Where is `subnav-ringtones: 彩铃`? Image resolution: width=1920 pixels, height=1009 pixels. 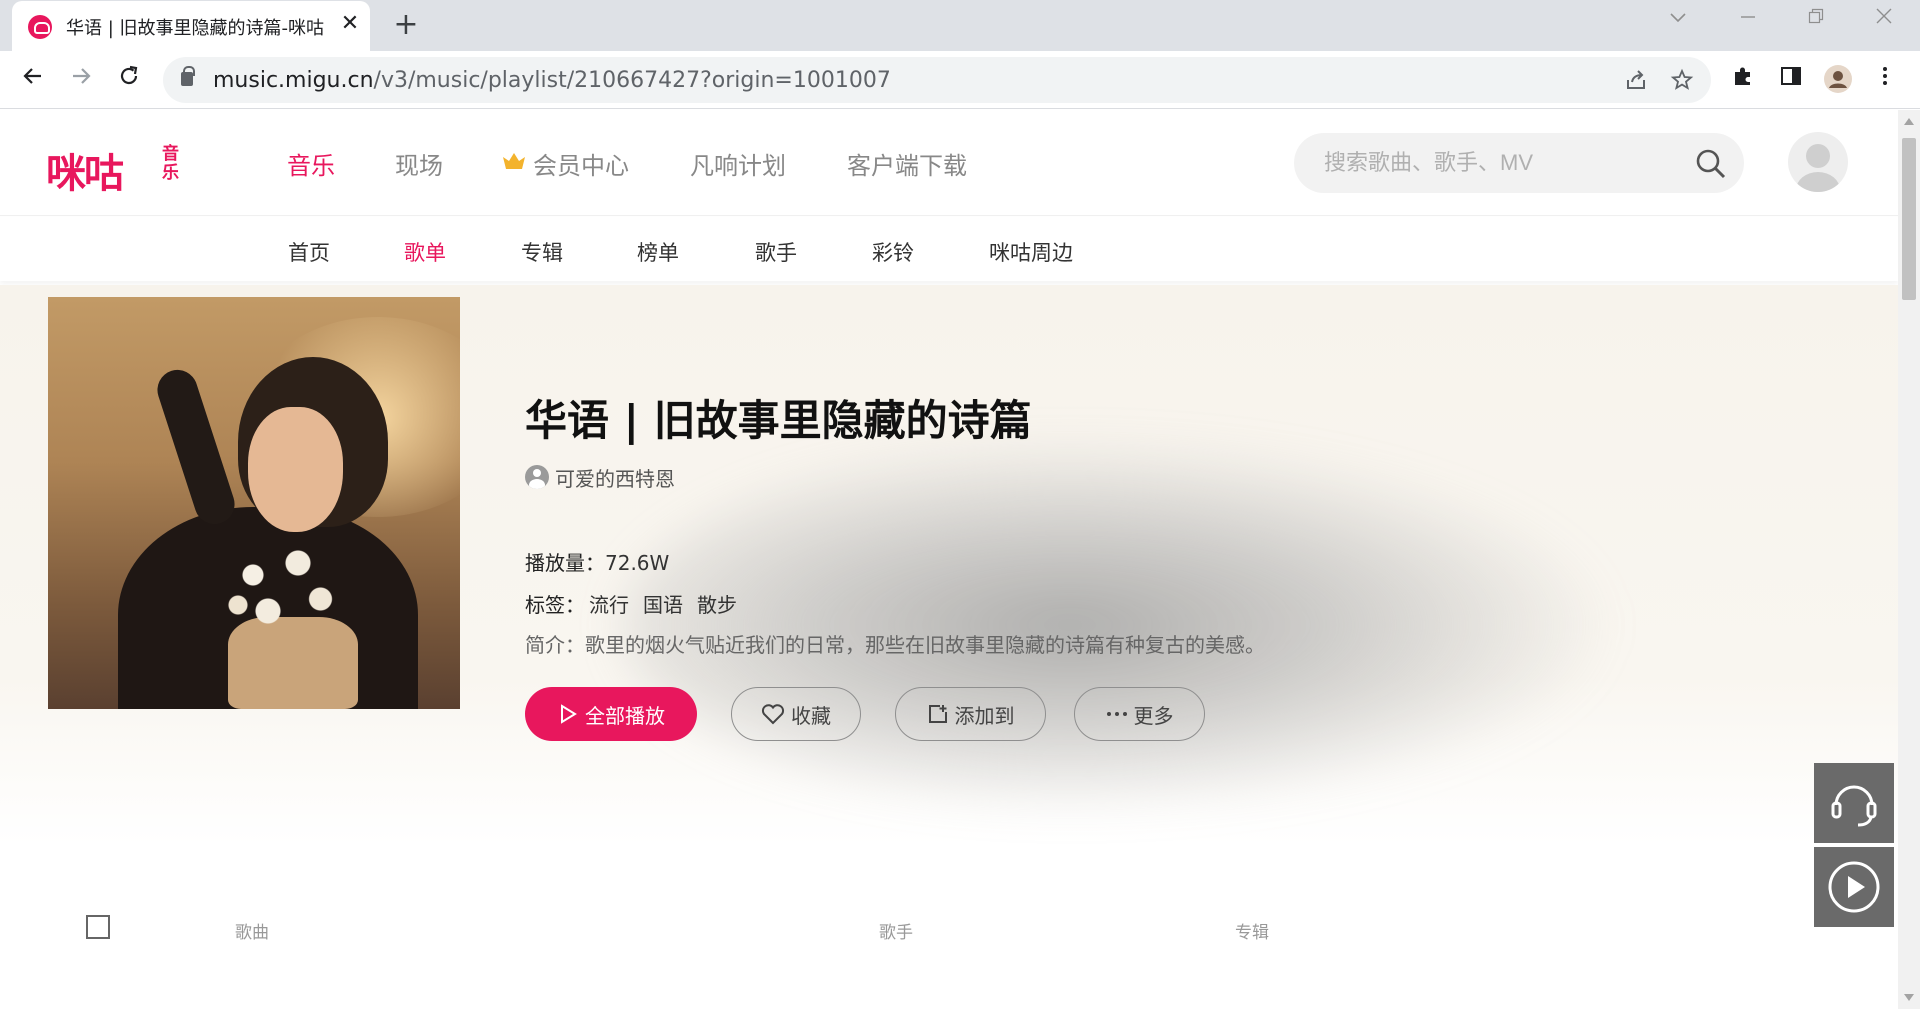
subnav-ringtones: 彩铃 is located at coordinates (893, 252).